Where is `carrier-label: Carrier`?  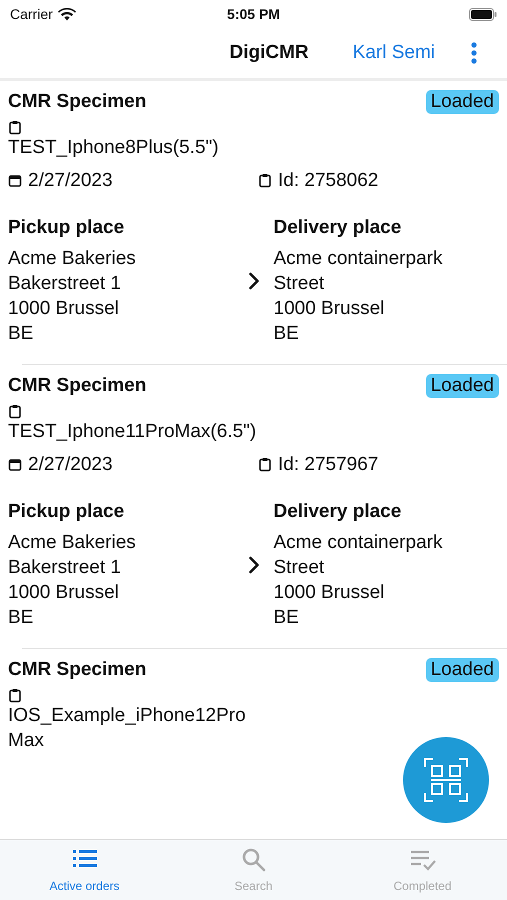
carrier-label: Carrier is located at coordinates (31, 14).